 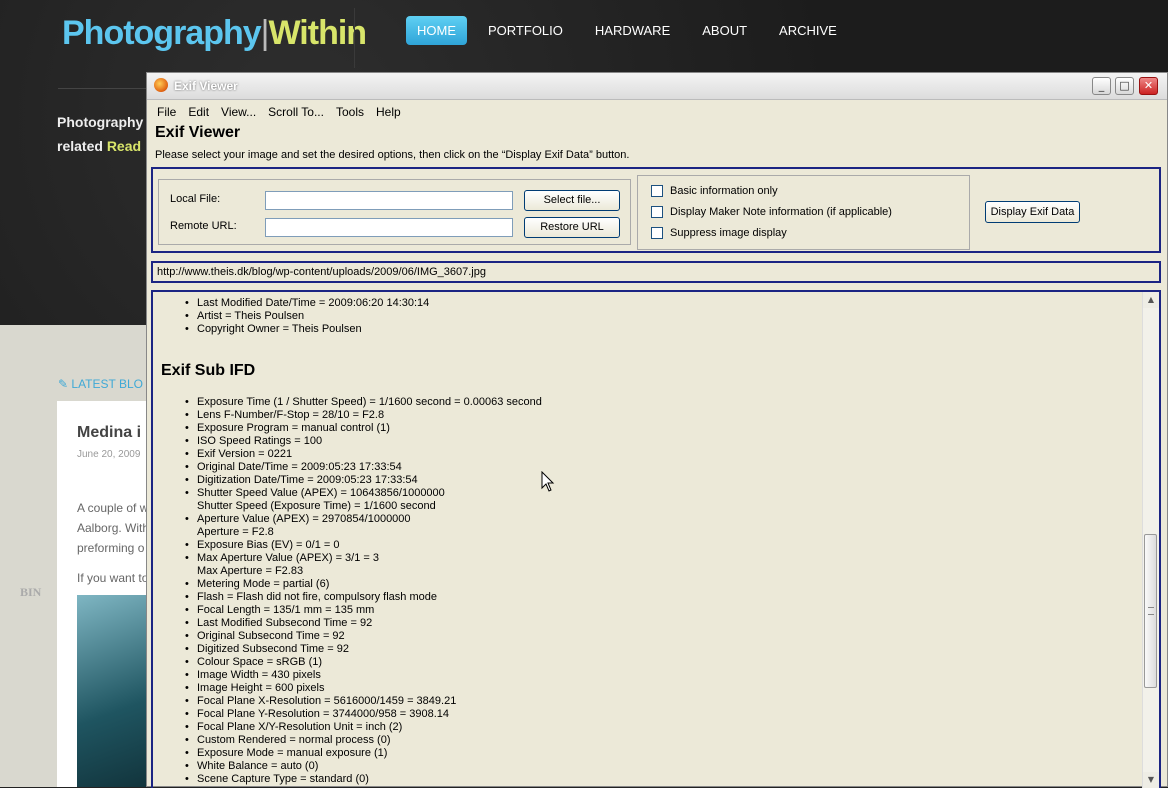 I want to click on latest-blog-label: LATEST BLO, so click(x=107, y=384).